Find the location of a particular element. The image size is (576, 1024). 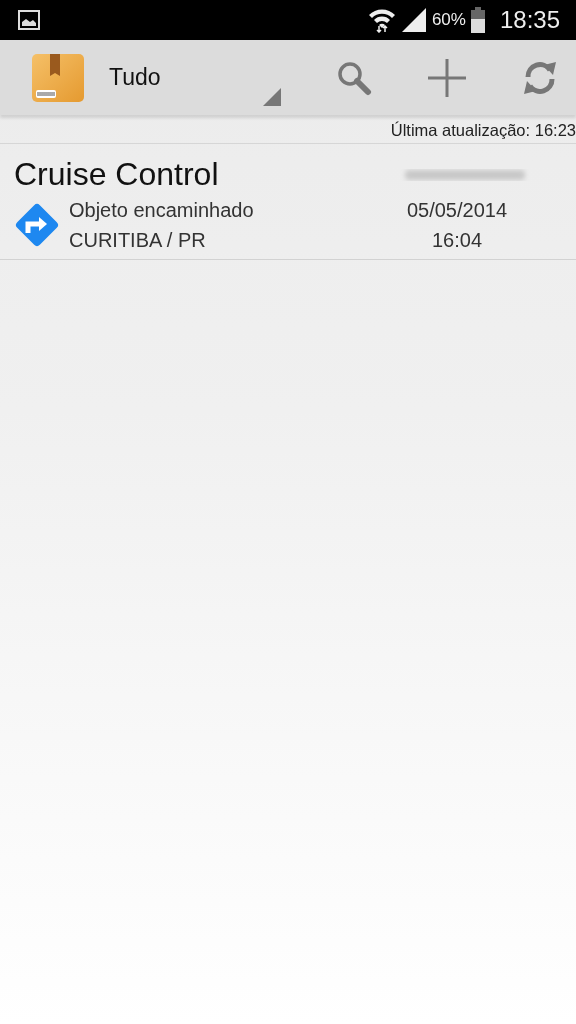

date-text: 05/05/2014 is located at coordinates (457, 210).